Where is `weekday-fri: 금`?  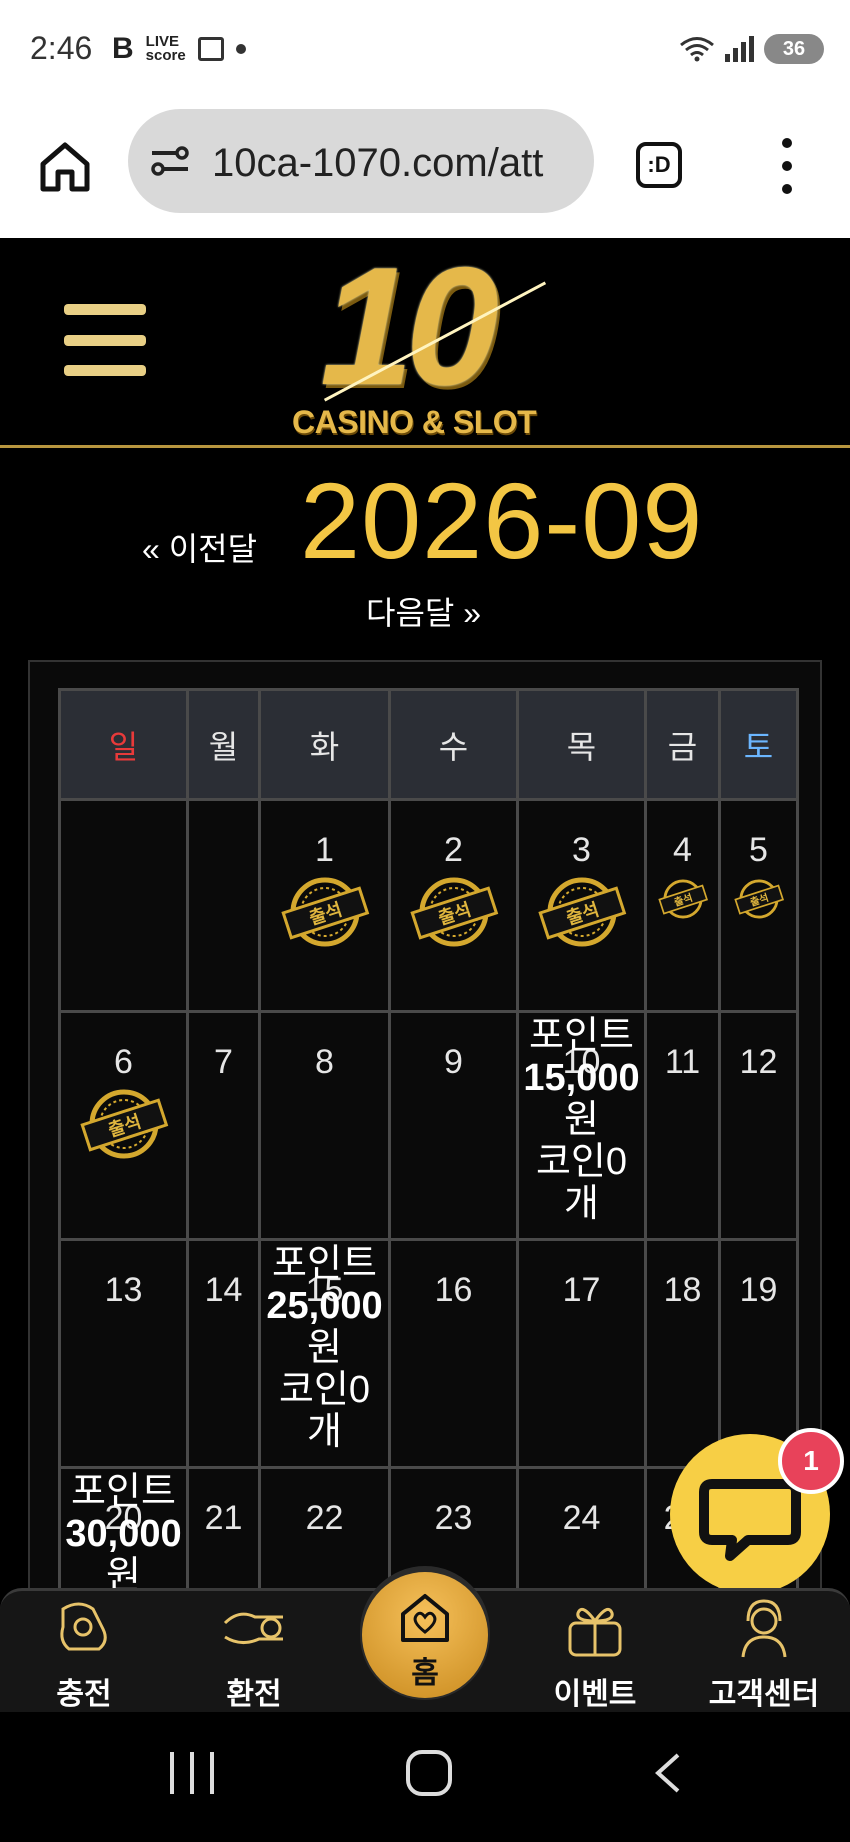 weekday-fri: 금 is located at coordinates (682, 744).